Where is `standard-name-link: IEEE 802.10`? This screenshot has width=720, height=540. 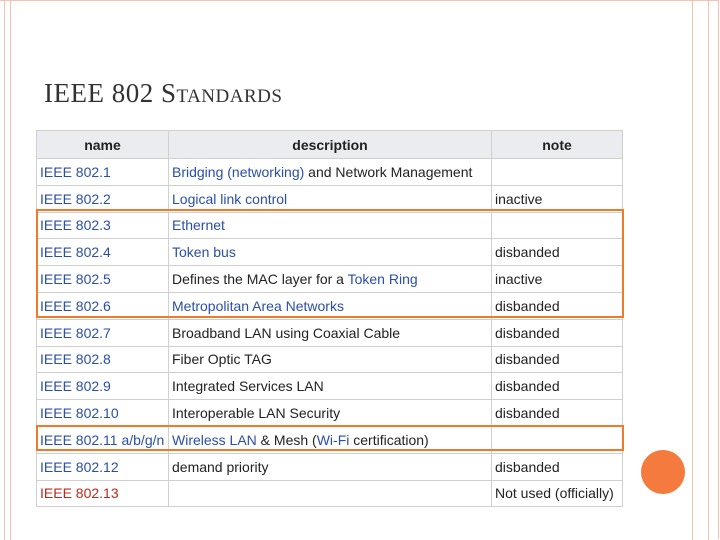 standard-name-link: IEEE 802.10 is located at coordinates (102, 413).